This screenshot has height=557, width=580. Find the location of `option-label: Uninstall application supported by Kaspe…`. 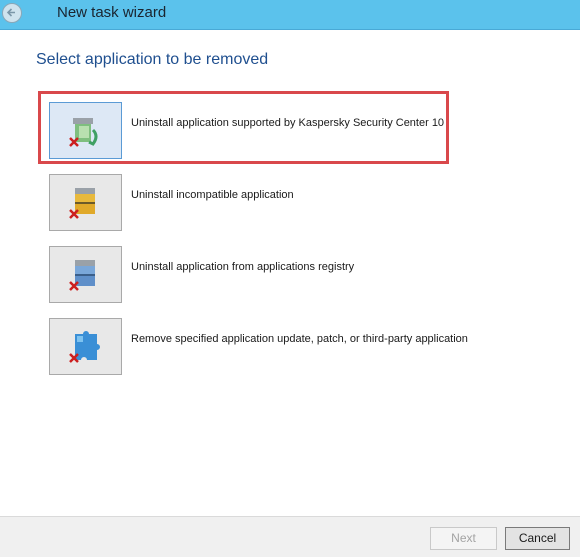

option-label: Uninstall application supported by Kaspe… is located at coordinates (288, 123).